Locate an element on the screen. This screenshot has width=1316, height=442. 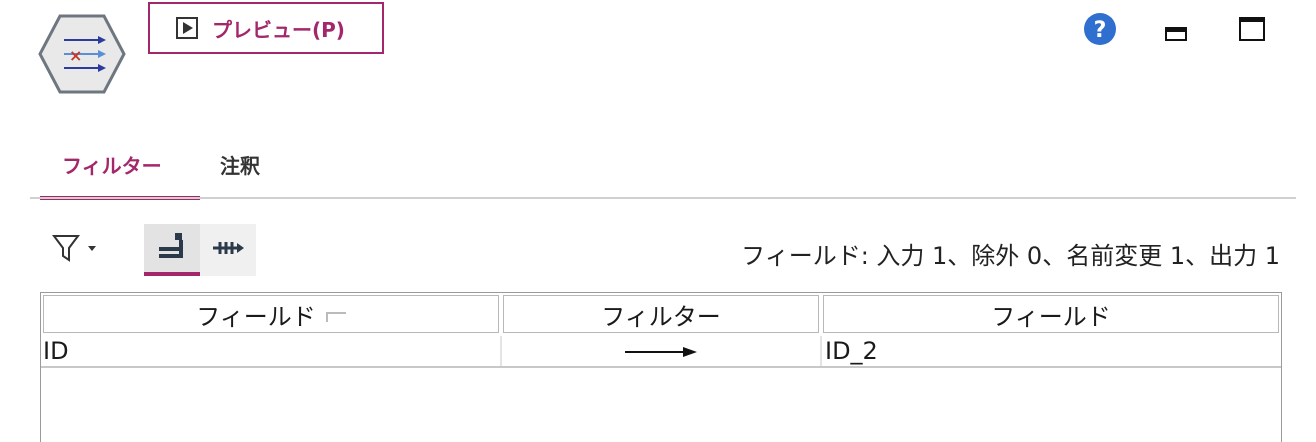
tab-filter: フィルター is located at coordinates (120, 170).